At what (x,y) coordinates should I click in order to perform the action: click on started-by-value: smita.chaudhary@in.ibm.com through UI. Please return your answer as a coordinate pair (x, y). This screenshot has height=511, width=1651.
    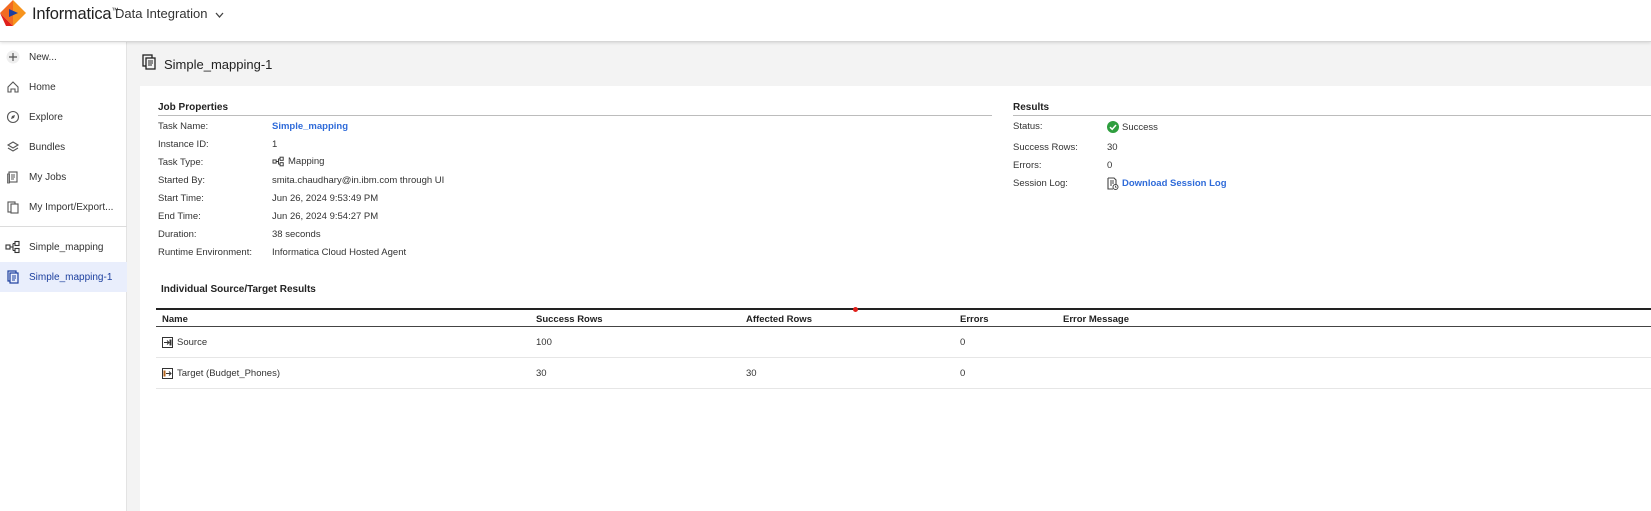
    Looking at the image, I should click on (358, 180).